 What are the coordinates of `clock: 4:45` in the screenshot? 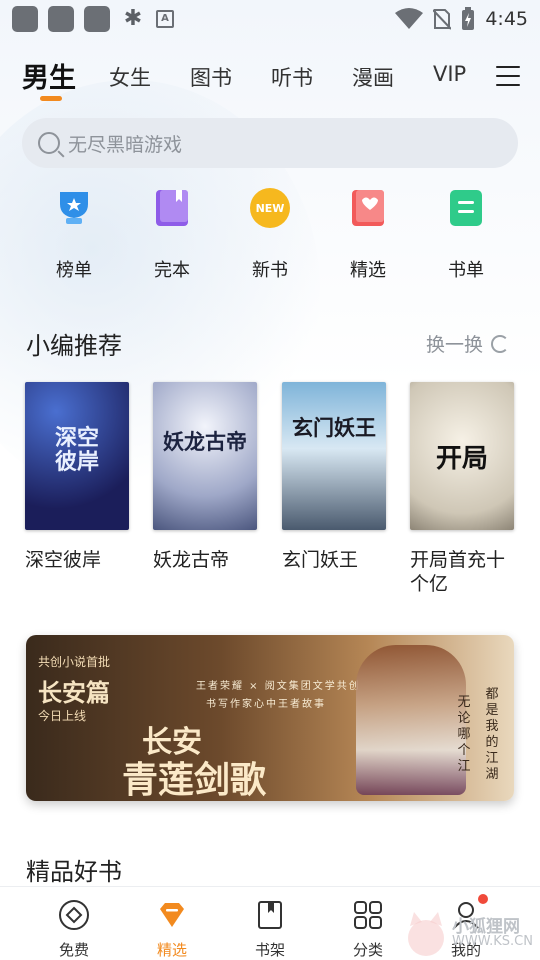 It's located at (506, 19).